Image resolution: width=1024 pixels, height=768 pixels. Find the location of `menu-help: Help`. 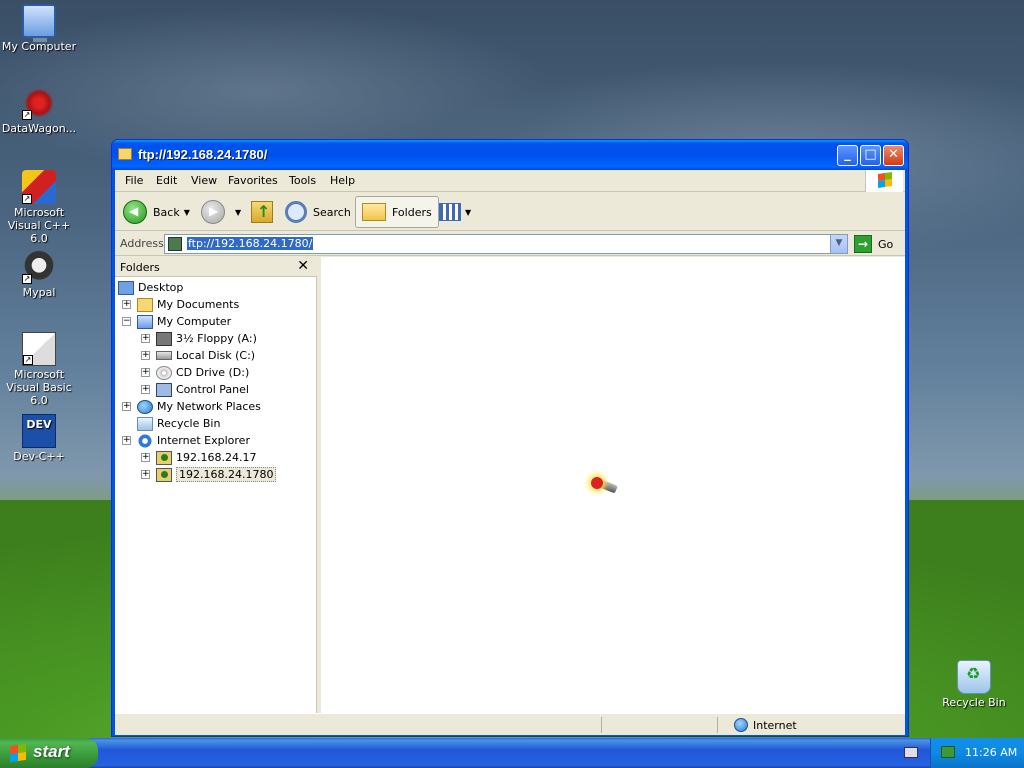

menu-help: Help is located at coordinates (342, 180).